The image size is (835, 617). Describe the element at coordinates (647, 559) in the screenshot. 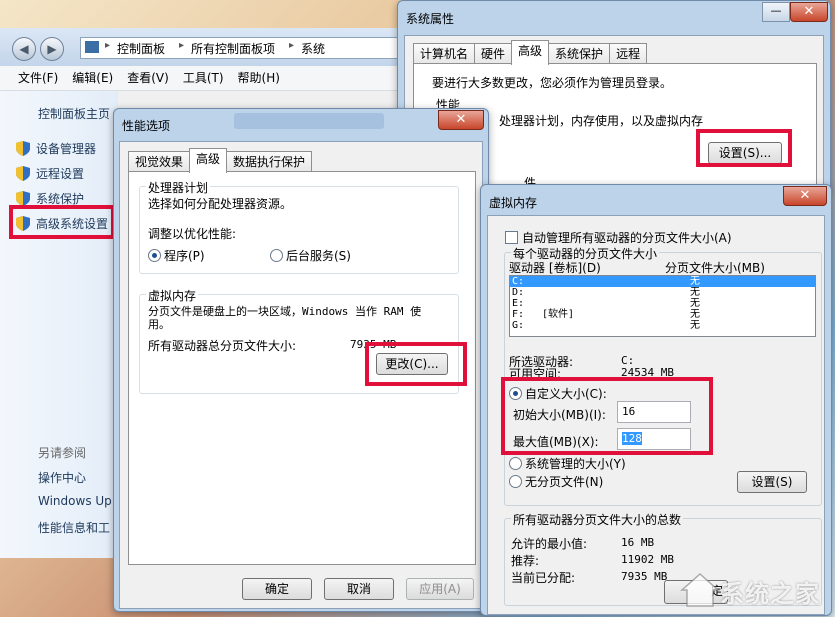

I see `recommended-value: 11902 MB` at that location.